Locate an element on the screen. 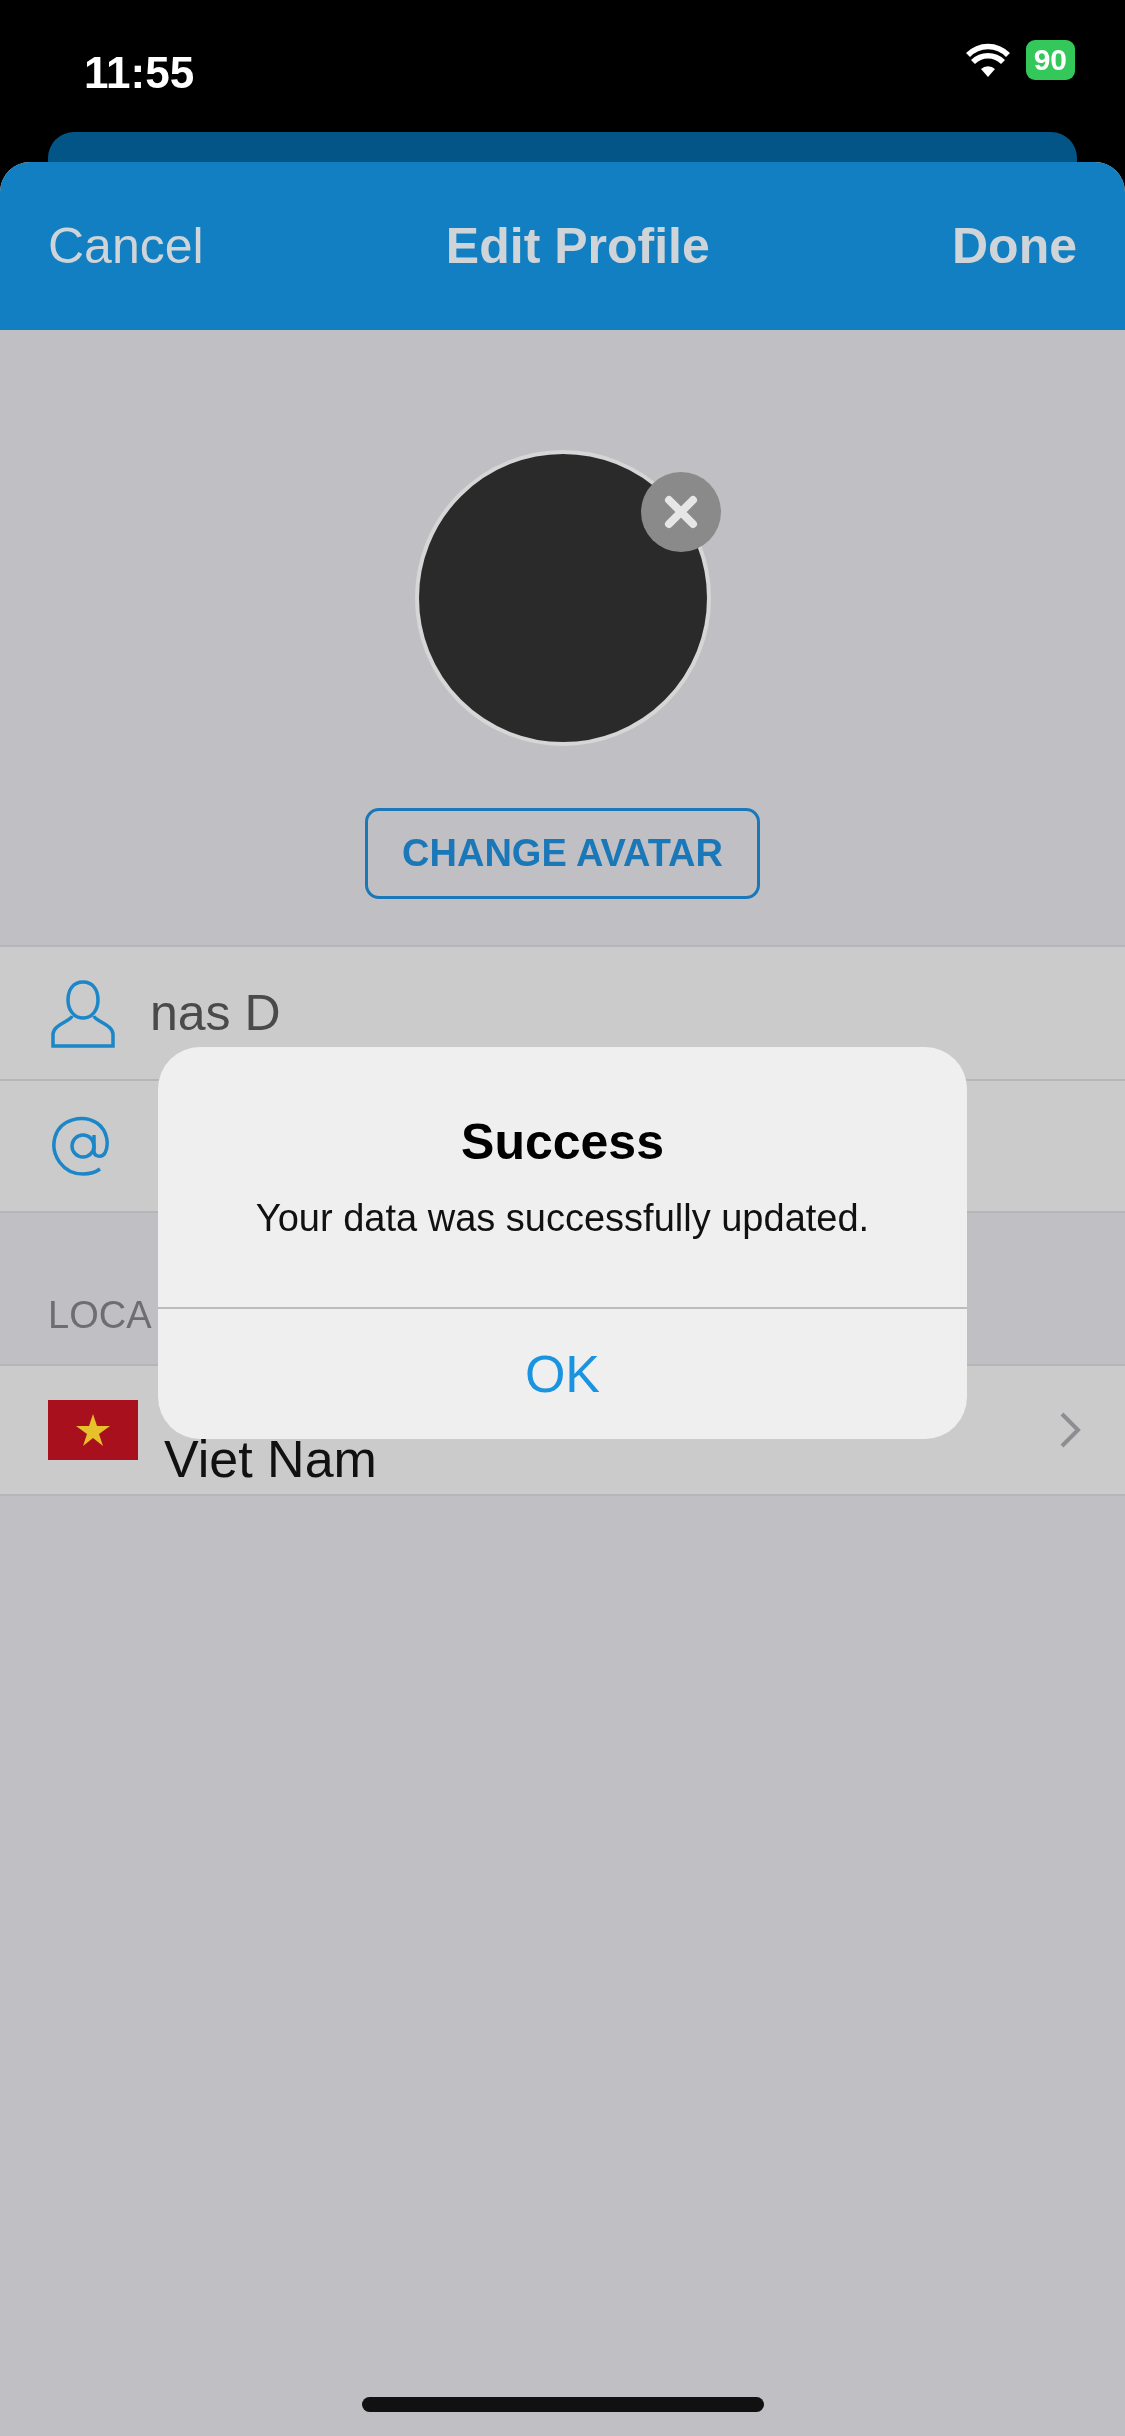 The image size is (1125, 2436). status-time: 11:55 is located at coordinates (139, 73).